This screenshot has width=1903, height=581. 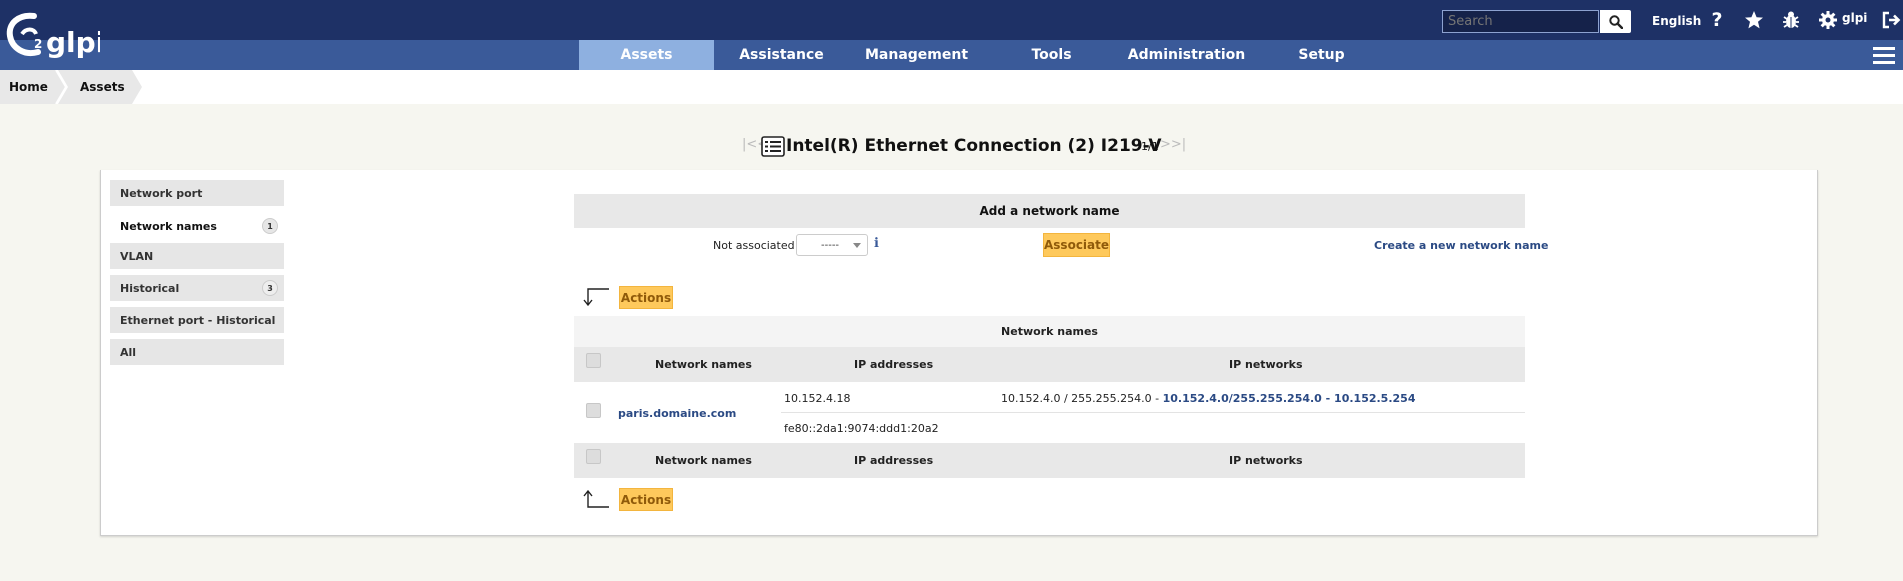 What do you see at coordinates (1891, 20) in the screenshot?
I see `logout-icon` at bounding box center [1891, 20].